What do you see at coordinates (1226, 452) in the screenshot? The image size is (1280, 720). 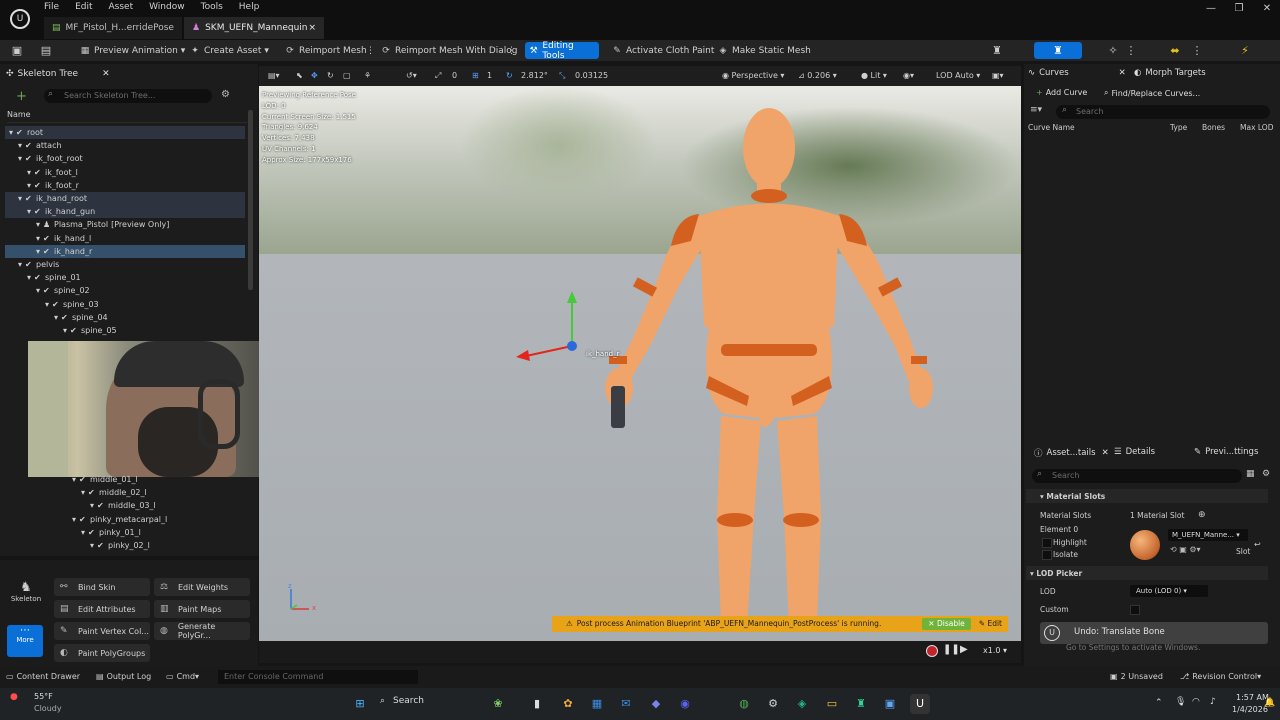 I see `preview-settings-tab: ✎ Previ...ttings` at bounding box center [1226, 452].